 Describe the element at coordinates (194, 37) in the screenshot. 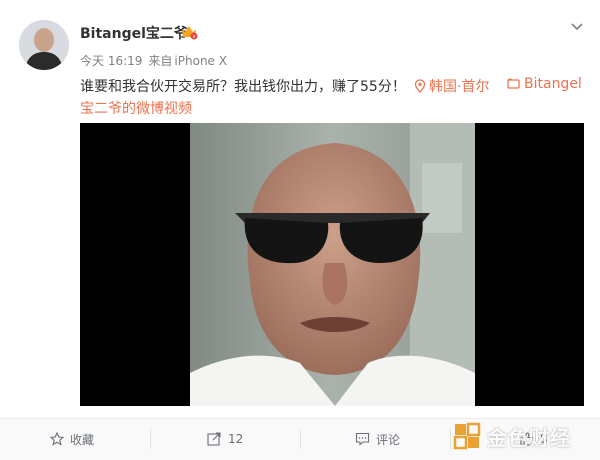

I see `svg-text: v` at that location.